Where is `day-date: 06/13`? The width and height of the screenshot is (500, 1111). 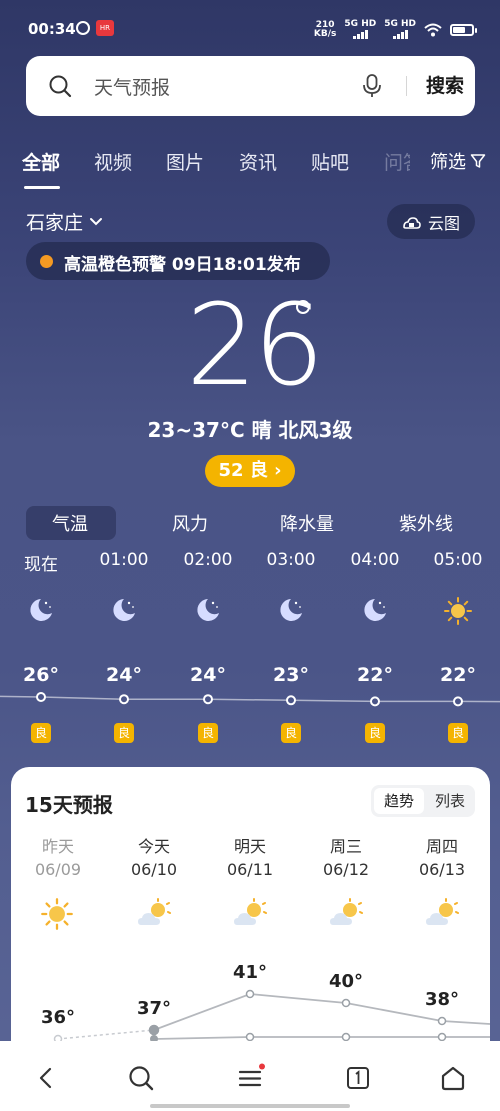
day-date: 06/13 is located at coordinates (442, 869).